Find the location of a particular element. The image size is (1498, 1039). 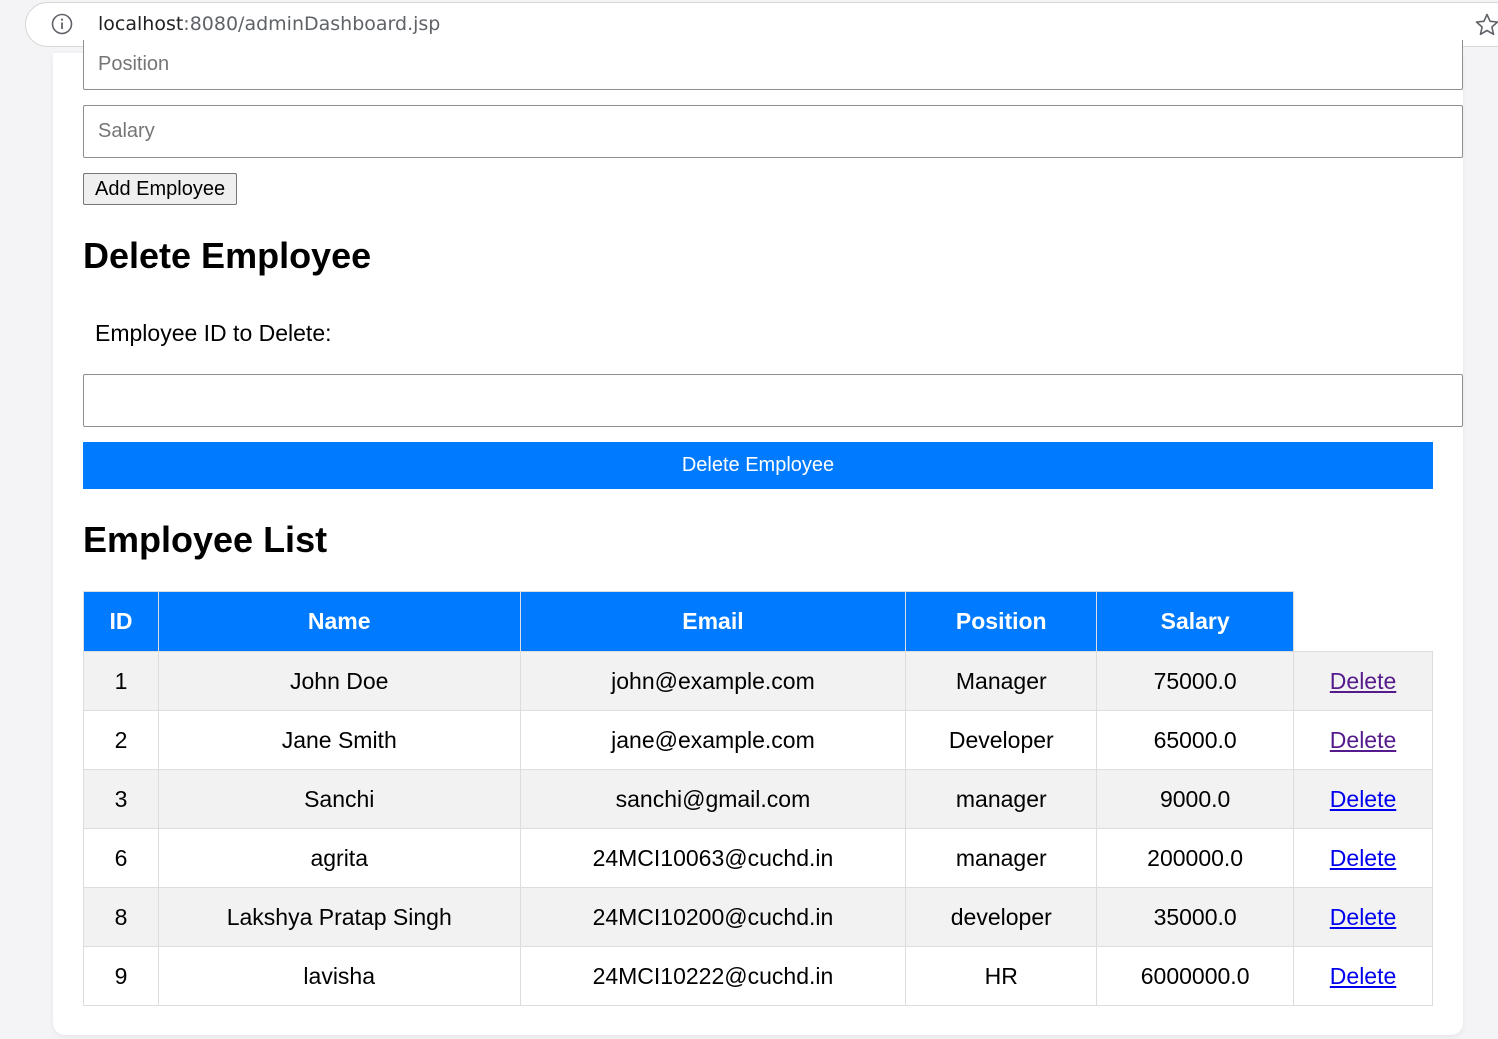

url-path: :8080/adminDashboard.jsp is located at coordinates (312, 24).